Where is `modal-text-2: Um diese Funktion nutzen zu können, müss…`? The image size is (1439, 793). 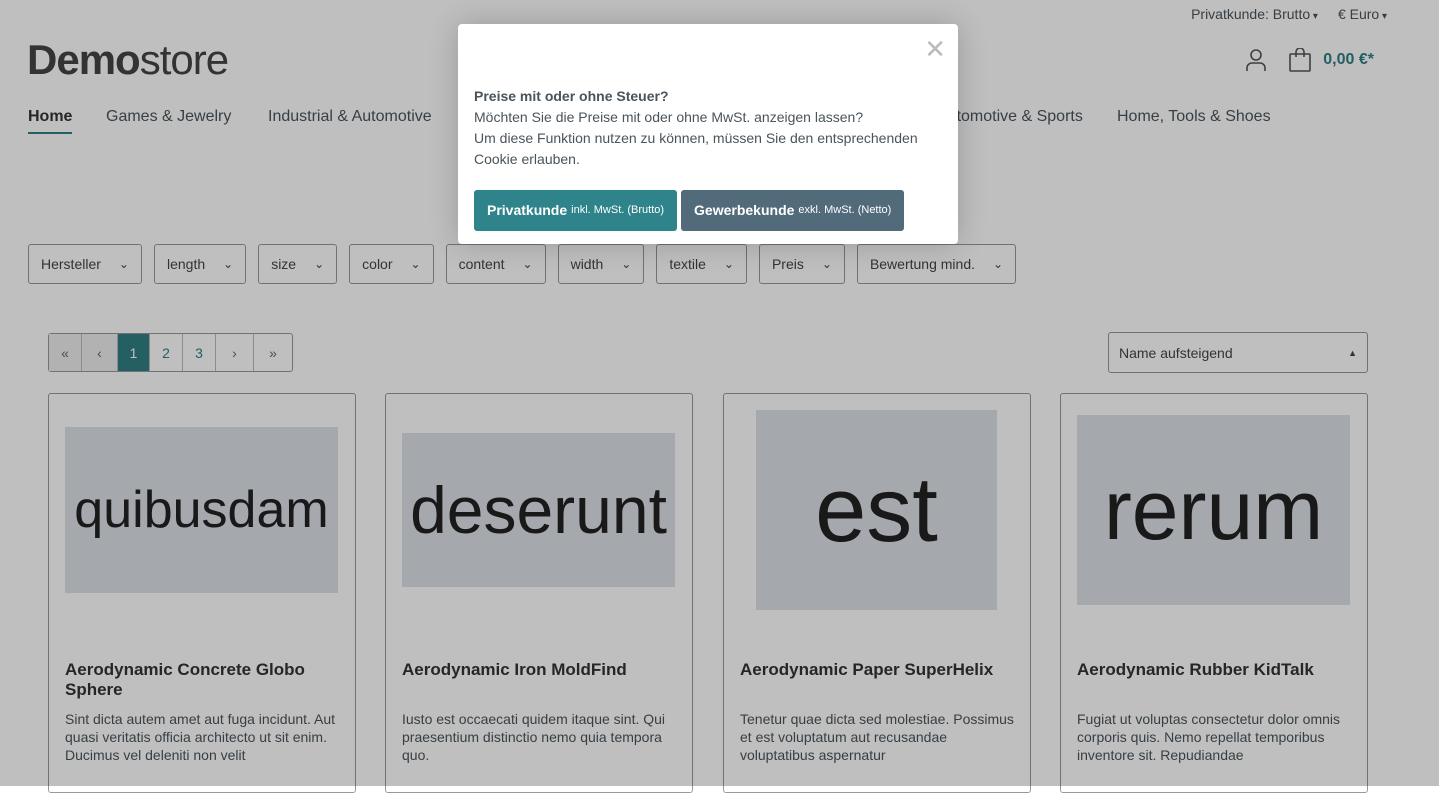
modal-text-2: Um diese Funktion nutzen zu können, müss… is located at coordinates (696, 148).